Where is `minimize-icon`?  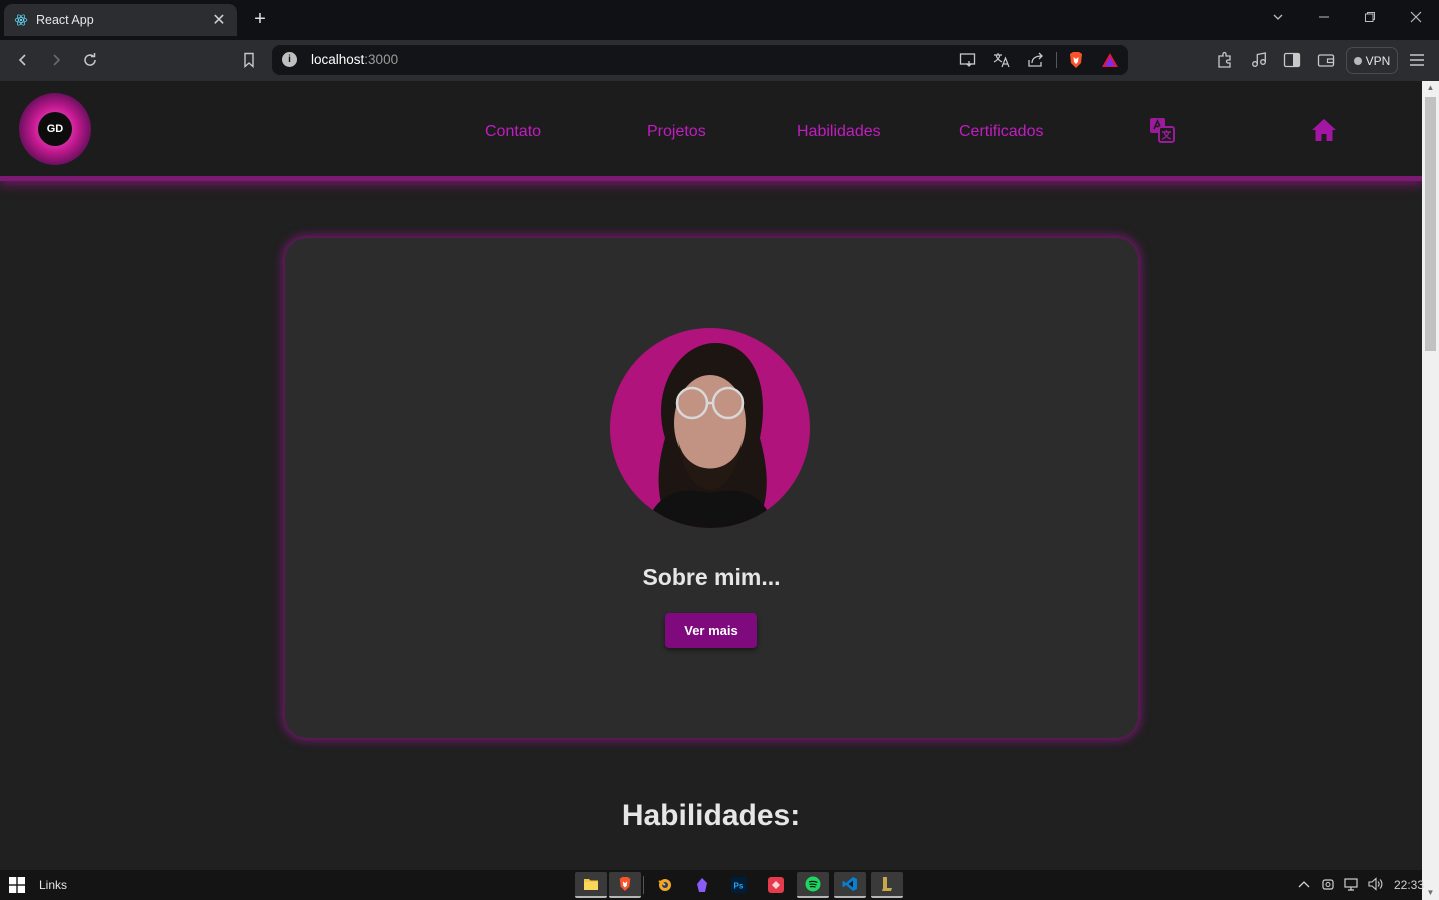
minimize-icon is located at coordinates (1324, 18).